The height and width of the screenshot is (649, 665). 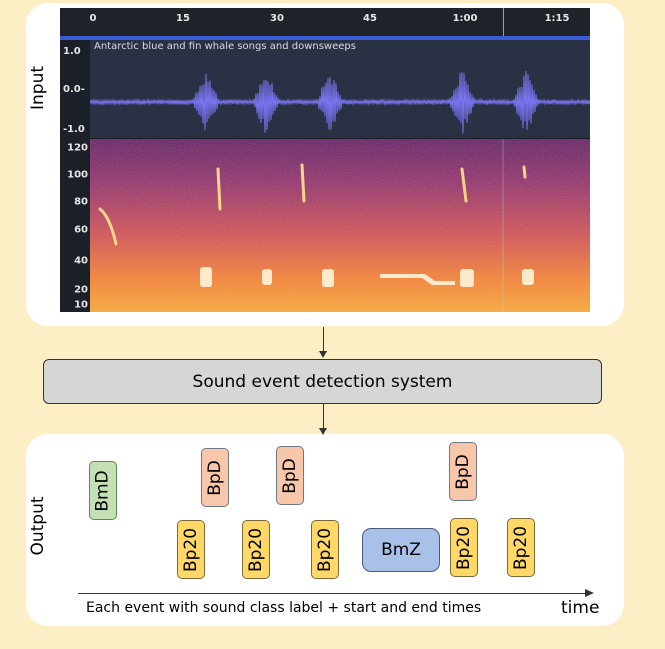 What do you see at coordinates (333, 593) in the screenshot?
I see `time-axis-line` at bounding box center [333, 593].